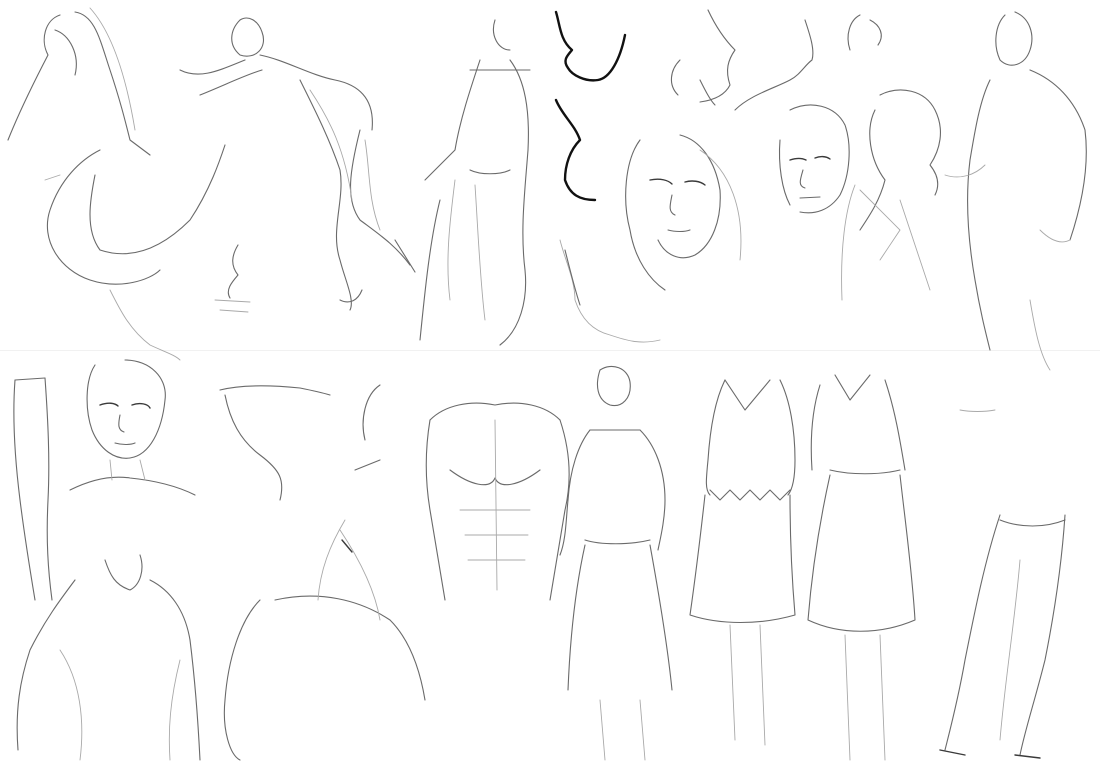 The width and height of the screenshot is (1100, 763). Describe the element at coordinates (322, 573) in the screenshot. I see `raised-arm-figure` at that location.